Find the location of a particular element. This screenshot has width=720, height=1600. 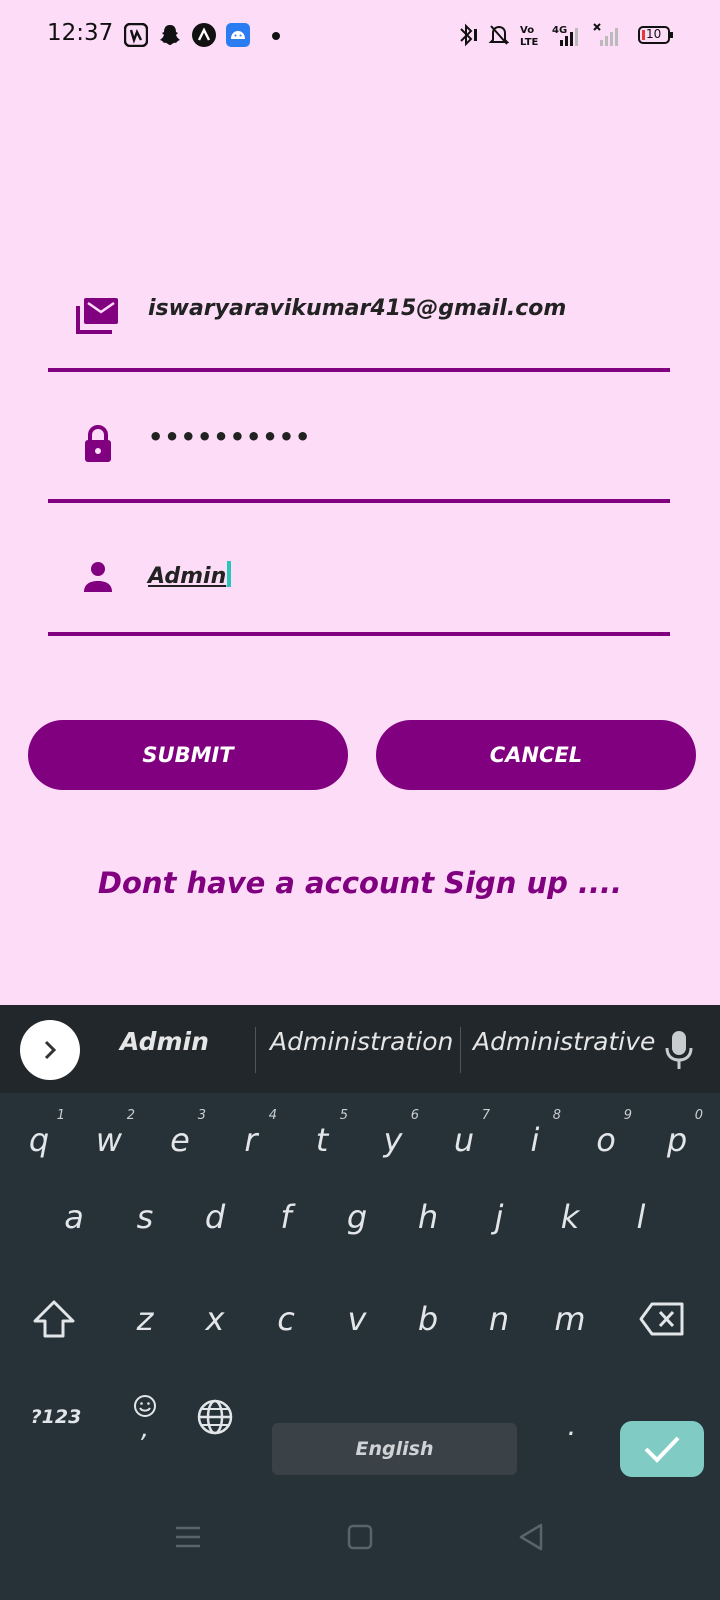

key-s: s is located at coordinates (145, 1217).